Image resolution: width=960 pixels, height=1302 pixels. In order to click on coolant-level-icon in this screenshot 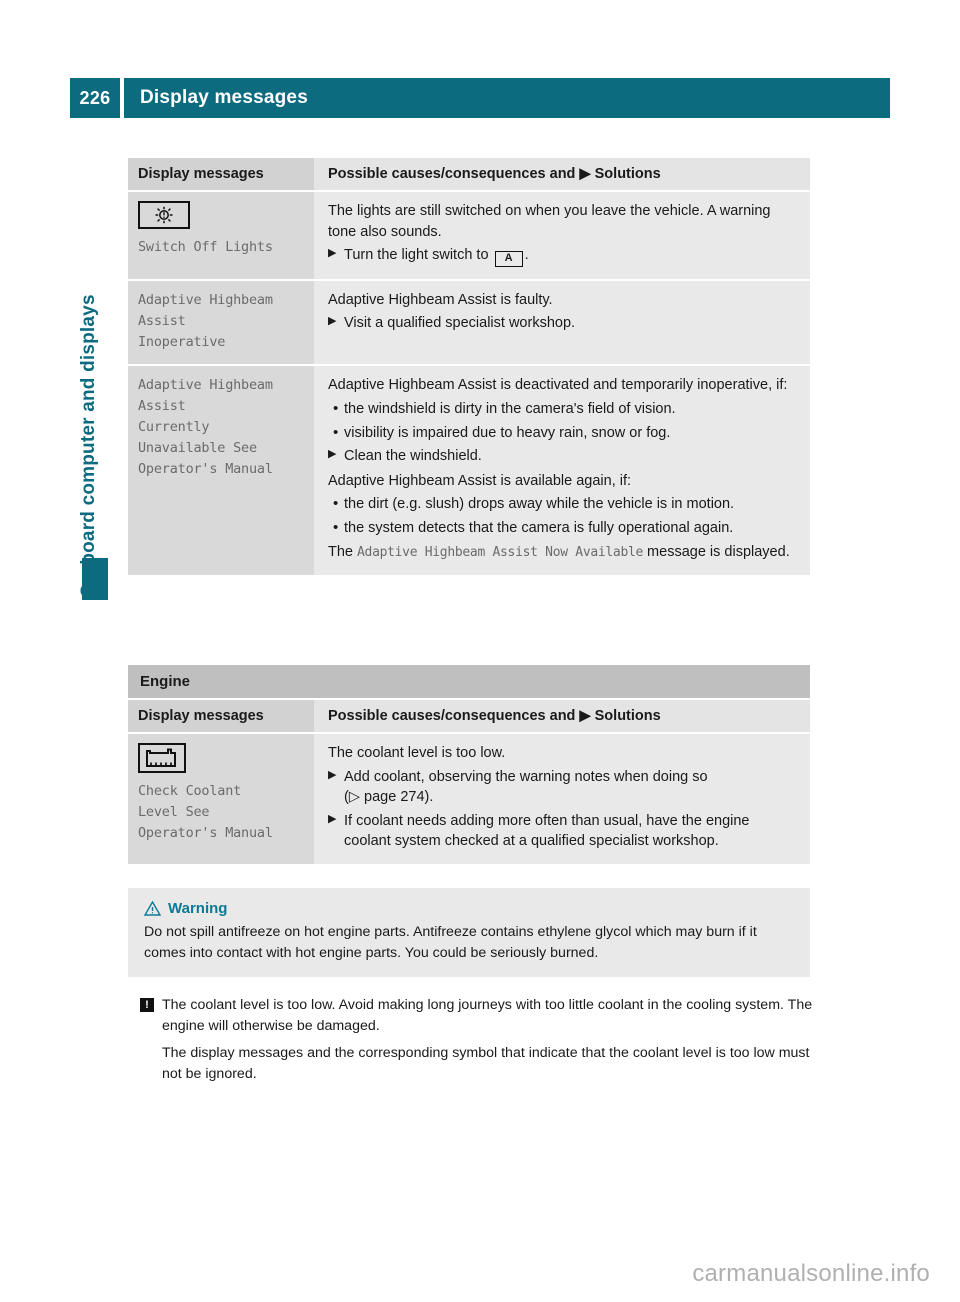, I will do `click(162, 758)`.